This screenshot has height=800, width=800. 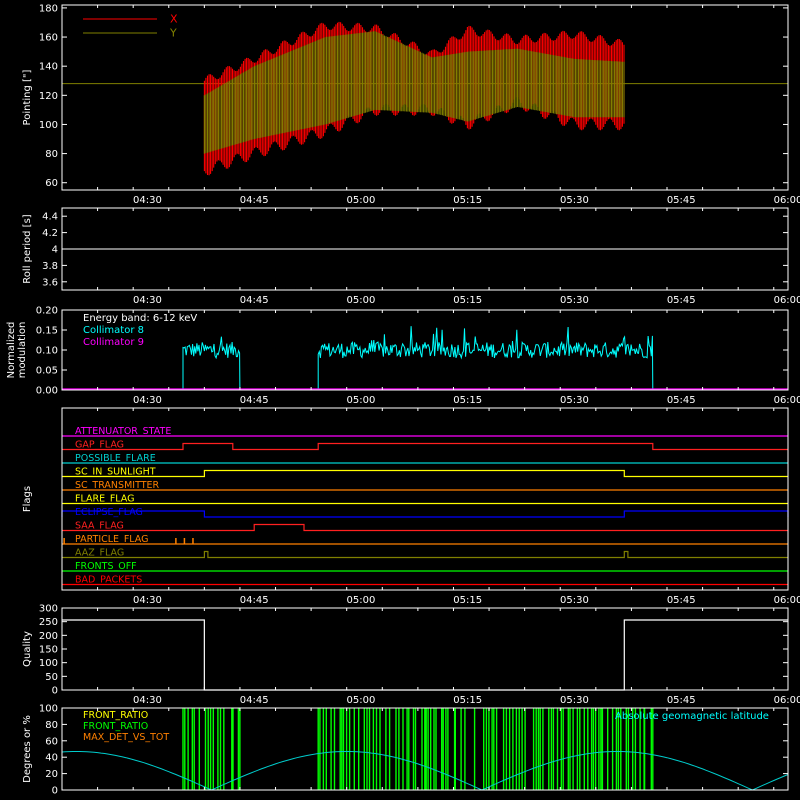 What do you see at coordinates (48, 38) in the screenshot?
I see `pointing-ytick-label: 160` at bounding box center [48, 38].